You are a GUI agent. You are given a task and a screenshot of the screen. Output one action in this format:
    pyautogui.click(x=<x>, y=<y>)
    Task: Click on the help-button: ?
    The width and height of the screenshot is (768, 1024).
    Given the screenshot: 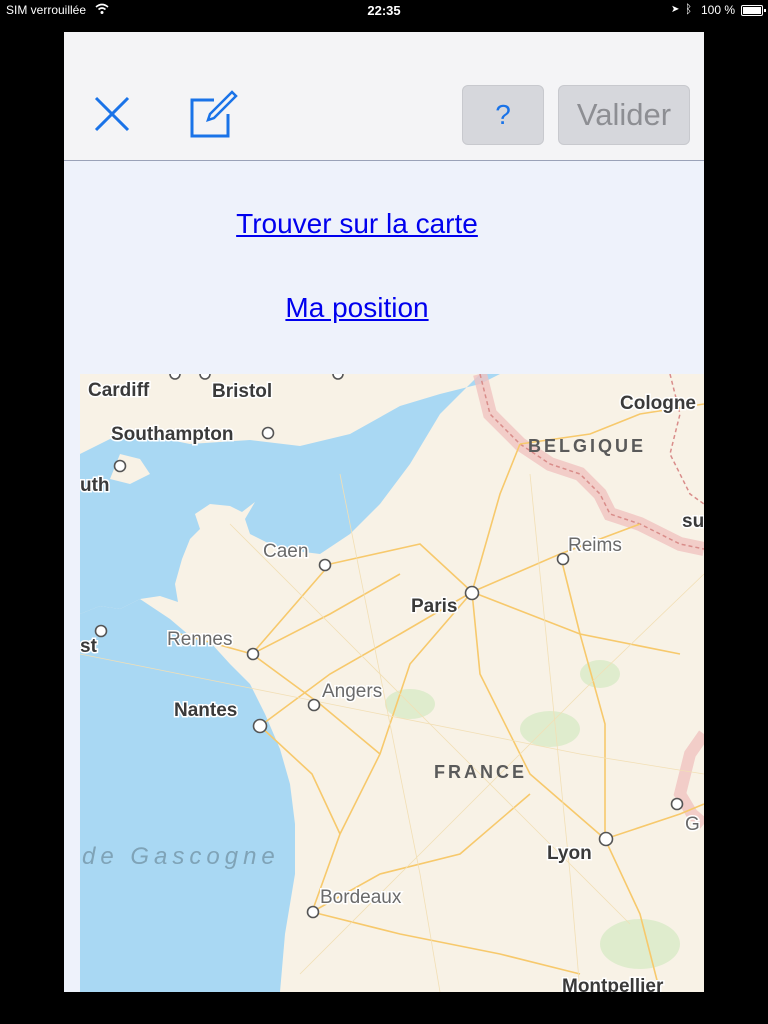 What is the action you would take?
    pyautogui.click(x=503, y=115)
    